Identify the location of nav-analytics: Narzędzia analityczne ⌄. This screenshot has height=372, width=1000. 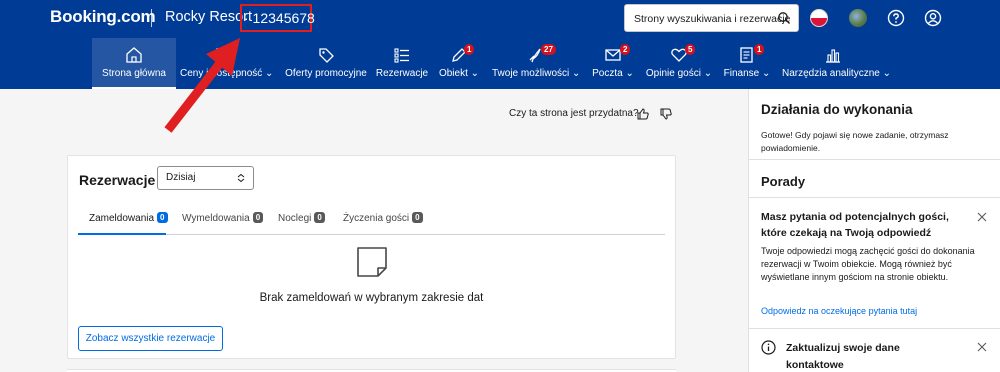
(836, 63).